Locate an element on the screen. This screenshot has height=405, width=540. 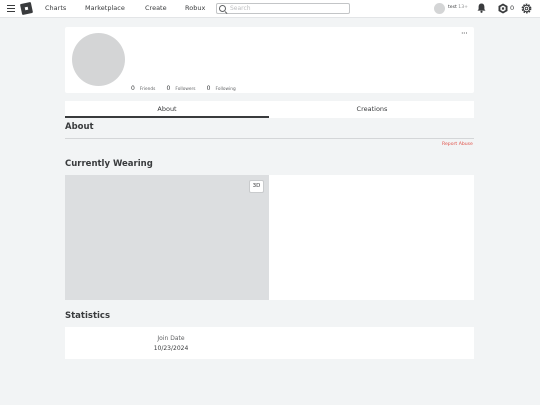
robux-icon is located at coordinates (503, 8).